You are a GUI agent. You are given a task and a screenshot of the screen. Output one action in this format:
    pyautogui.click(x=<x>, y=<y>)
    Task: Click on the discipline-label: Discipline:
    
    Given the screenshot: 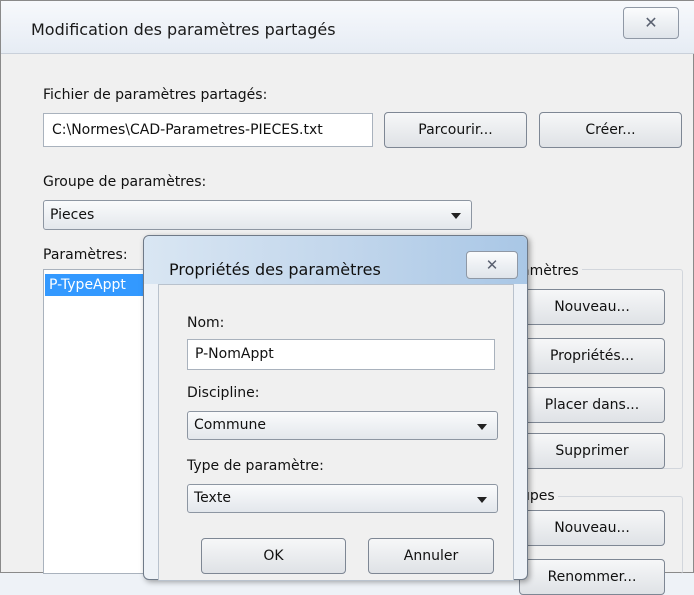 What is the action you would take?
    pyautogui.click(x=223, y=393)
    